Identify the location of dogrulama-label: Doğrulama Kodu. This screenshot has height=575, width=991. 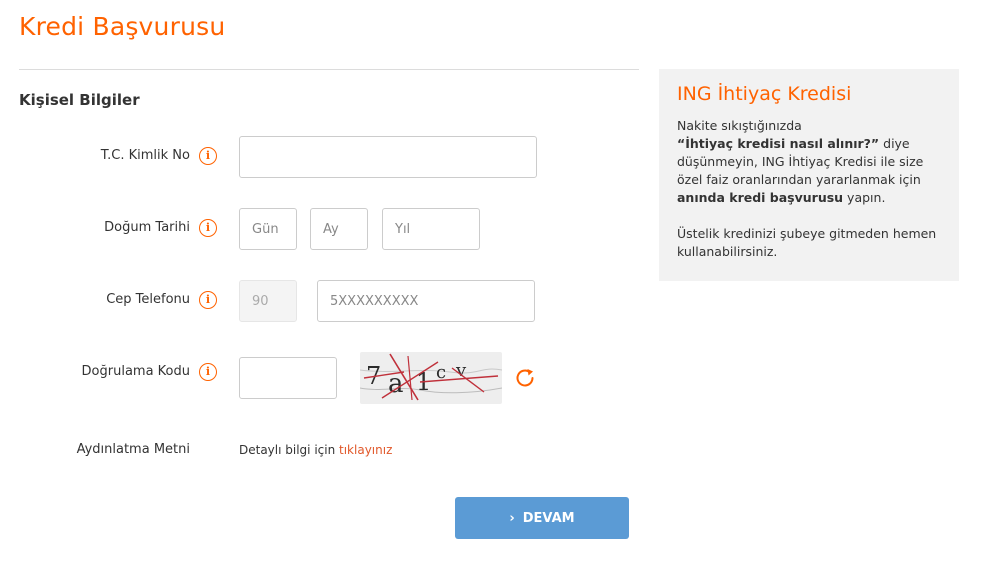
(135, 371).